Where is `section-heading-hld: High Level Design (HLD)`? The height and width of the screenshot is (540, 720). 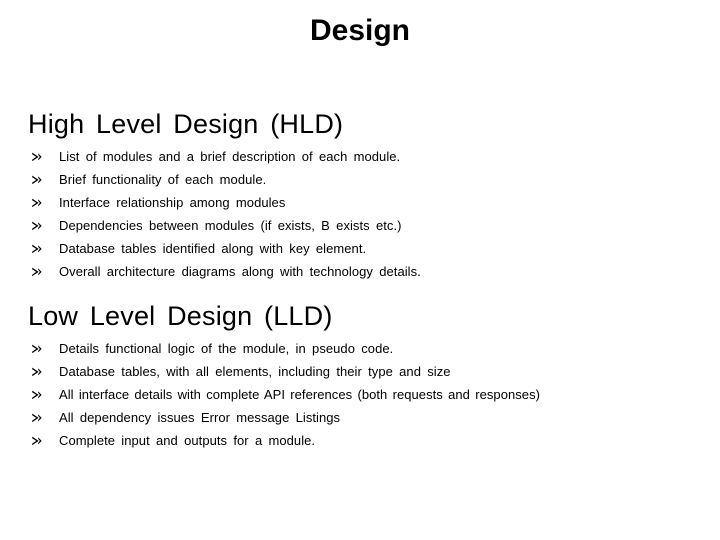 section-heading-hld: High Level Design (HLD) is located at coordinates (186, 124).